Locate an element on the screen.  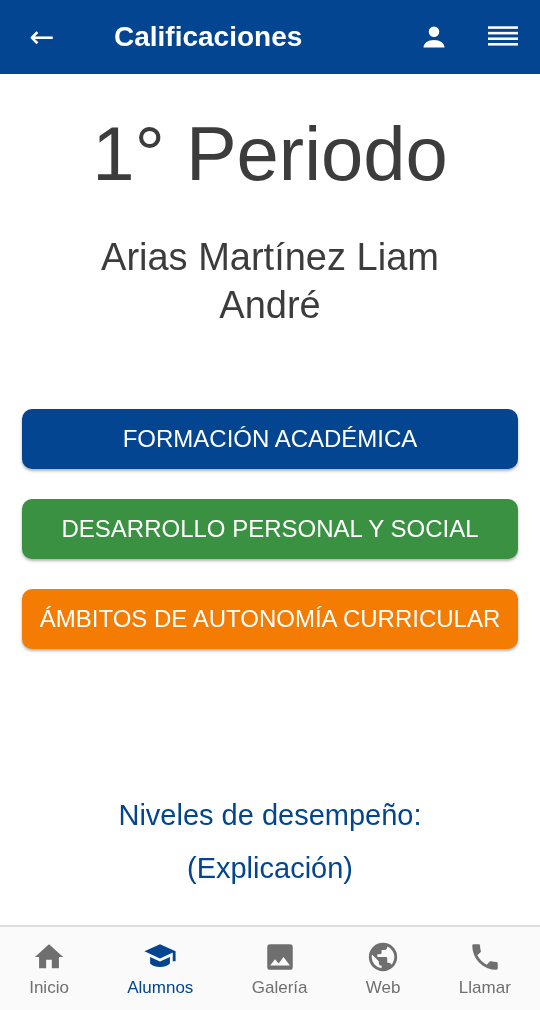
back-button: ← is located at coordinates (42, 37).